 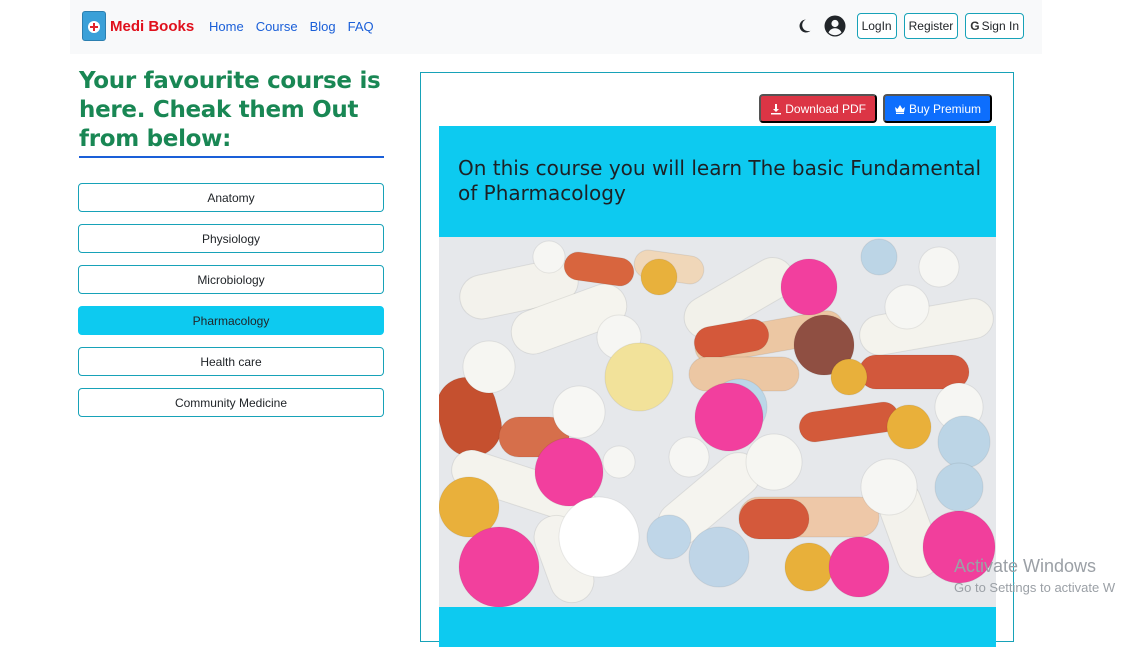 What do you see at coordinates (323, 26) in the screenshot?
I see `nav-blog-link: Blog` at bounding box center [323, 26].